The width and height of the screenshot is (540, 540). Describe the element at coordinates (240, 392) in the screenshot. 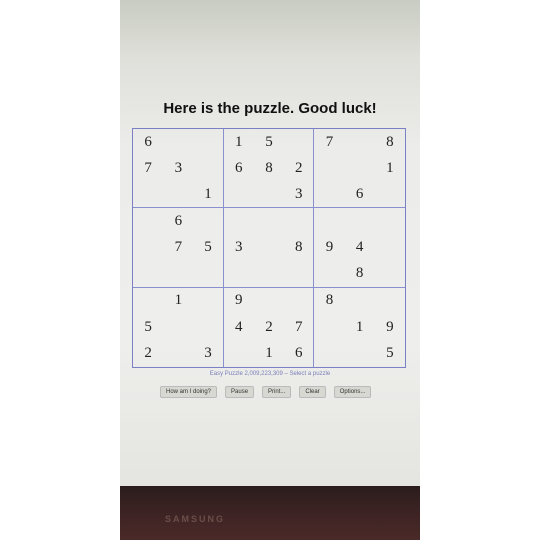

I see `pause-button: Pause` at that location.